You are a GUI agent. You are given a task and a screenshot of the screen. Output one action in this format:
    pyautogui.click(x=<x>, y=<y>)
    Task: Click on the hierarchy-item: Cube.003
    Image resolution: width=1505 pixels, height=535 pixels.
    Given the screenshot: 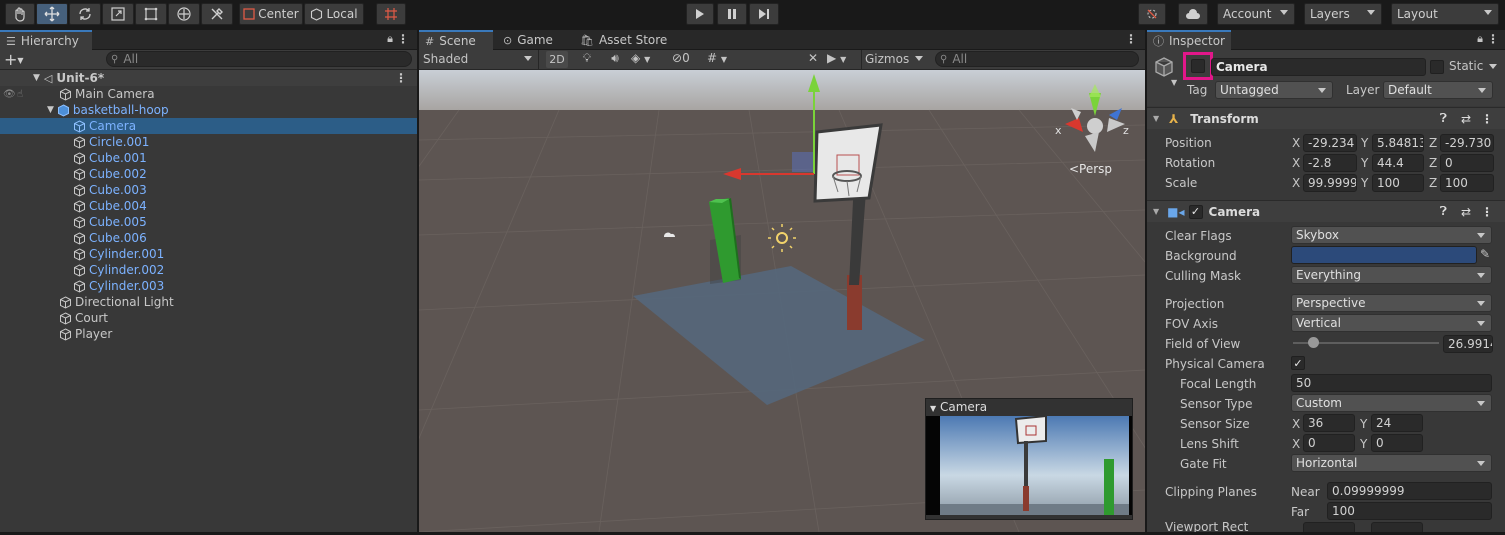 What is the action you would take?
    pyautogui.click(x=208, y=190)
    